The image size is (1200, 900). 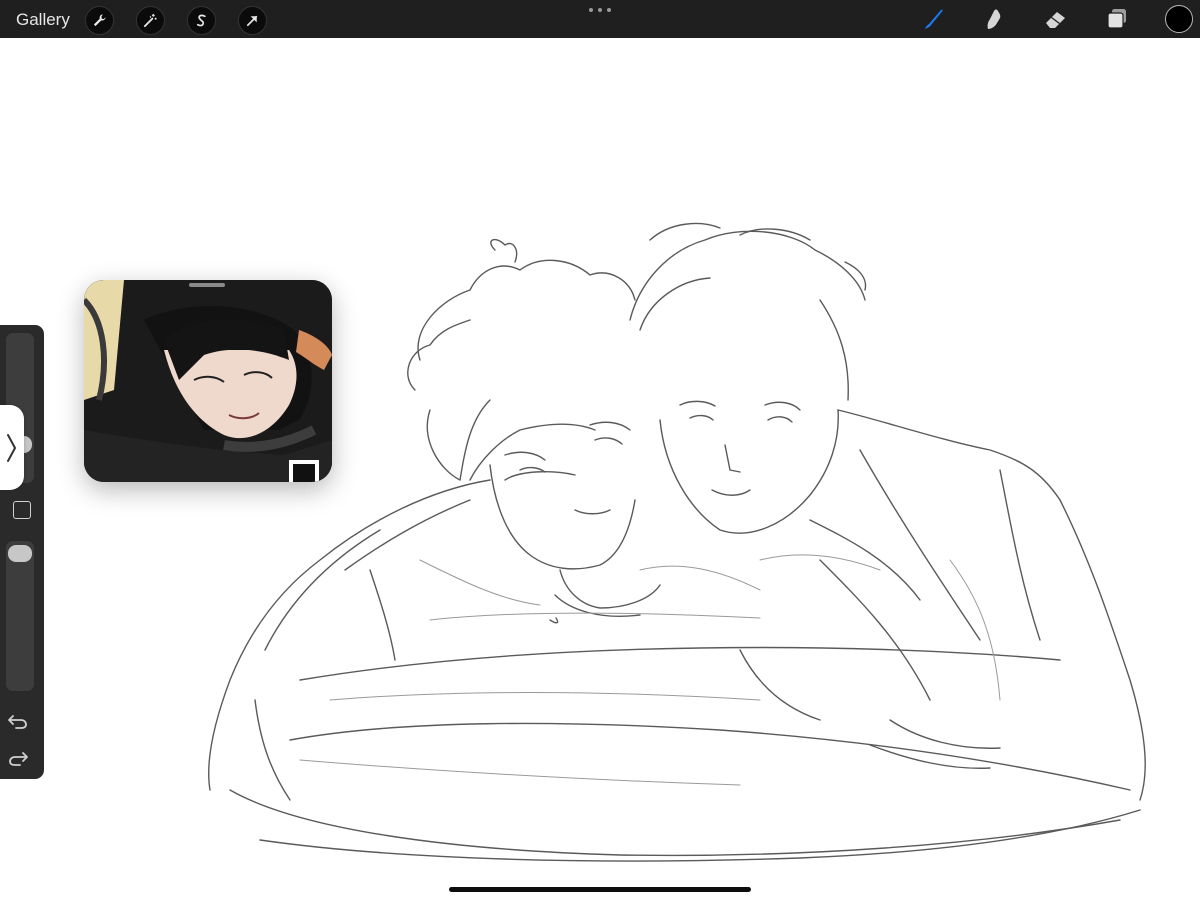 What do you see at coordinates (43, 20) in the screenshot?
I see `gallery-button: Gallery` at bounding box center [43, 20].